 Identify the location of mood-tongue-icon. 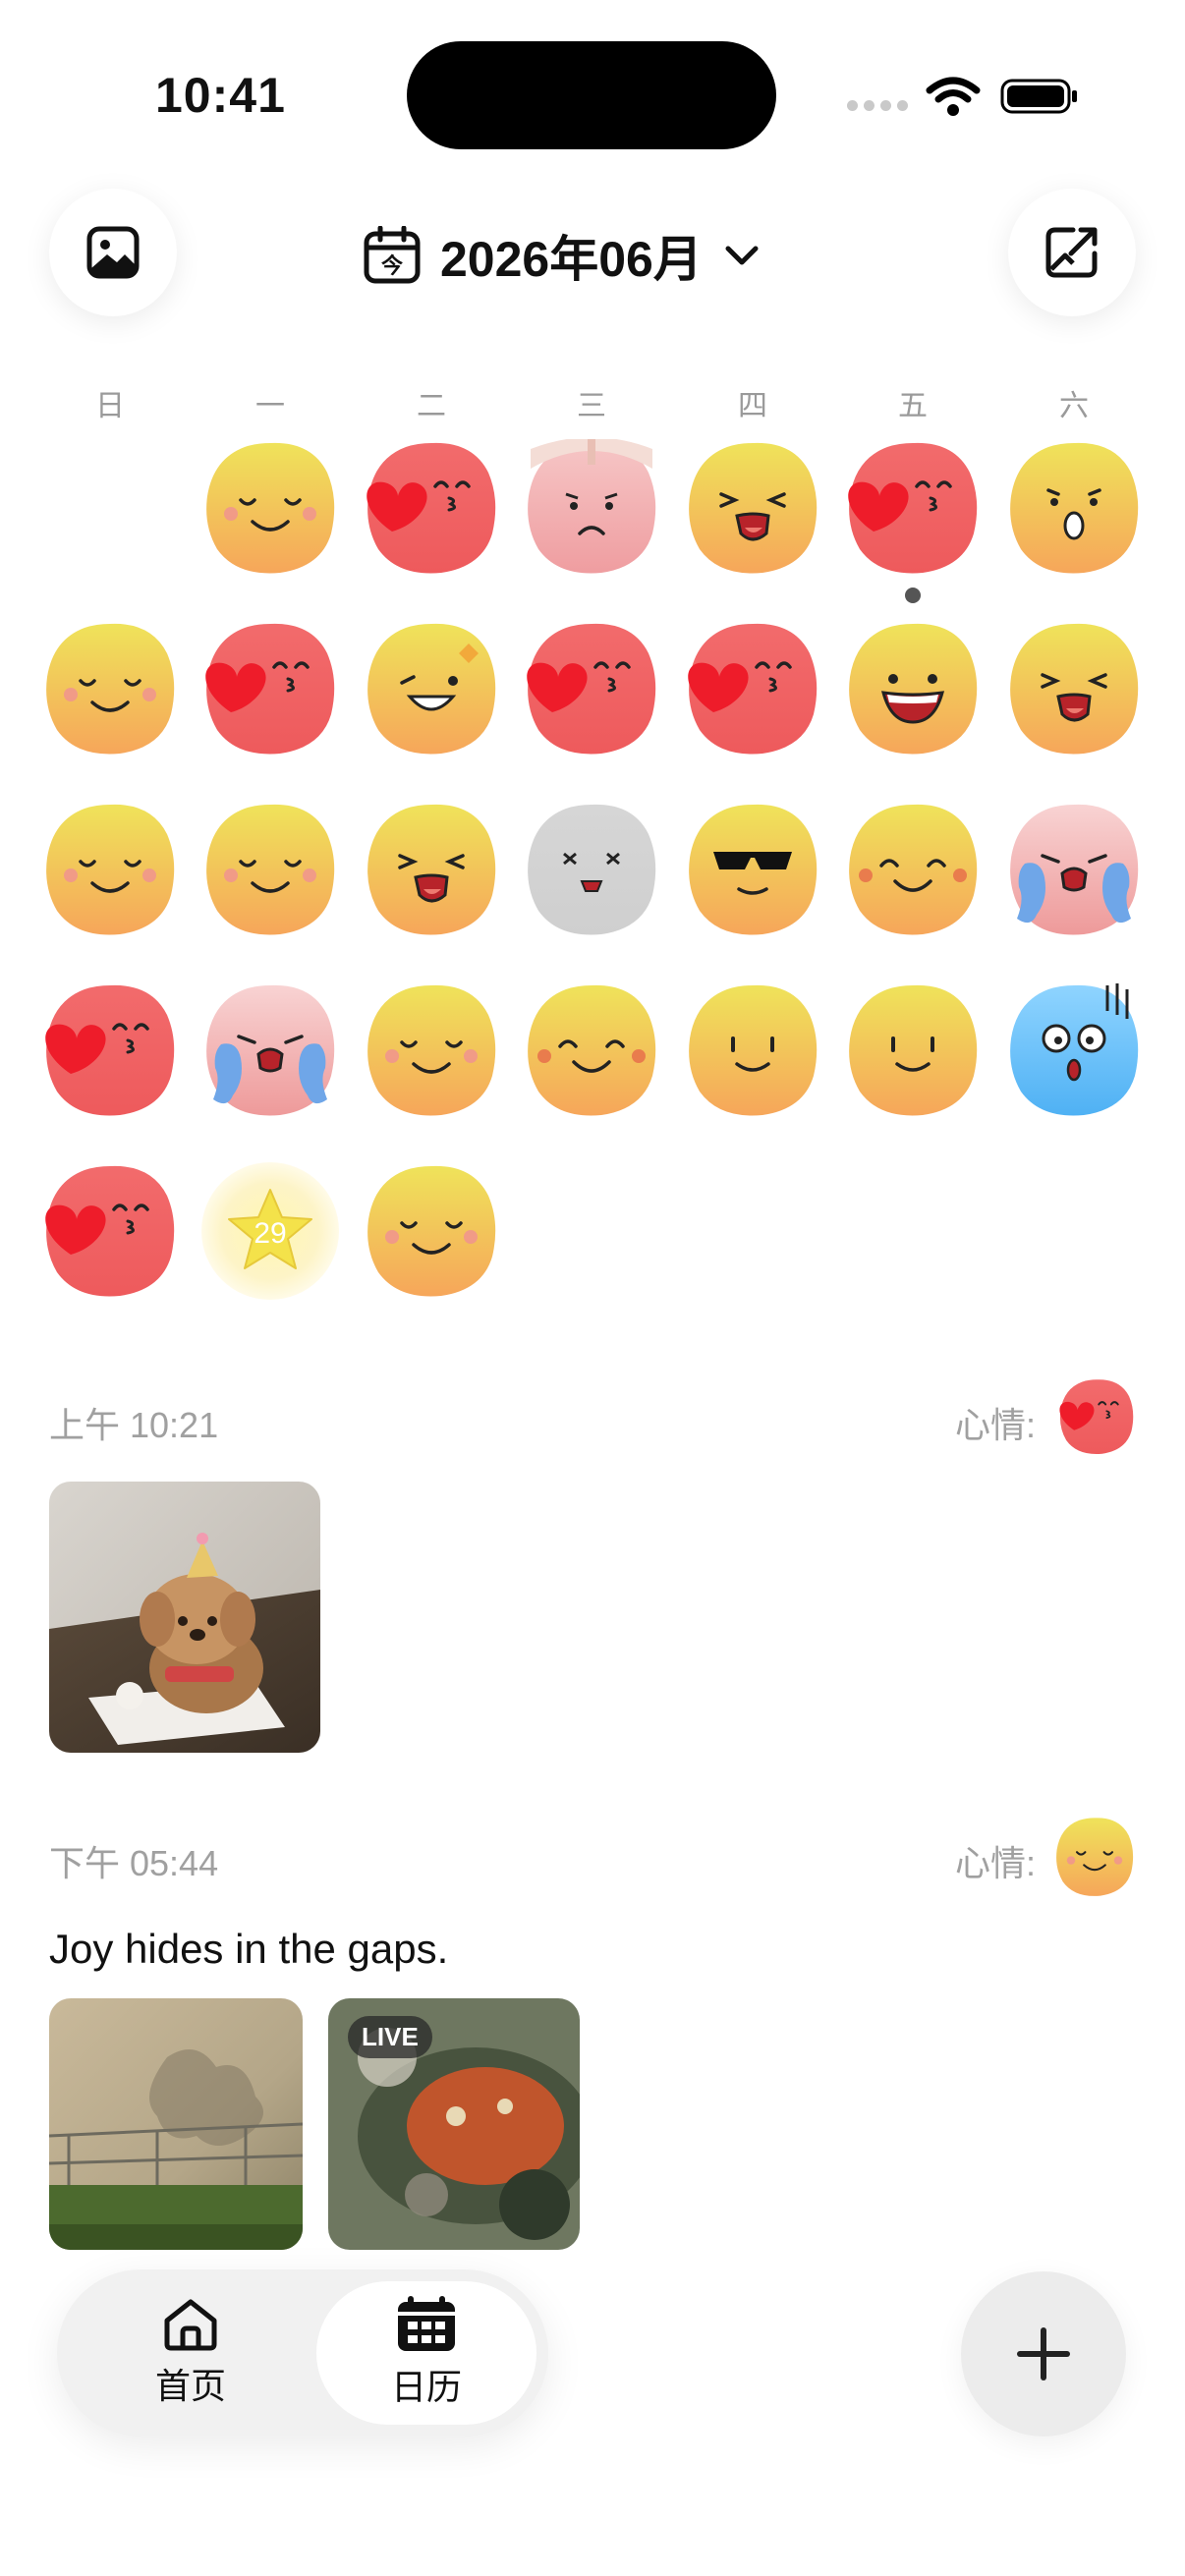
(432, 869).